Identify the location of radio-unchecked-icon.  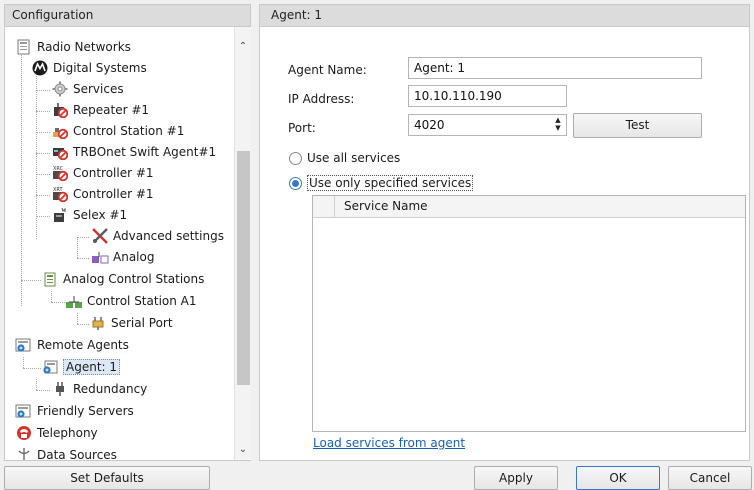
(295, 158).